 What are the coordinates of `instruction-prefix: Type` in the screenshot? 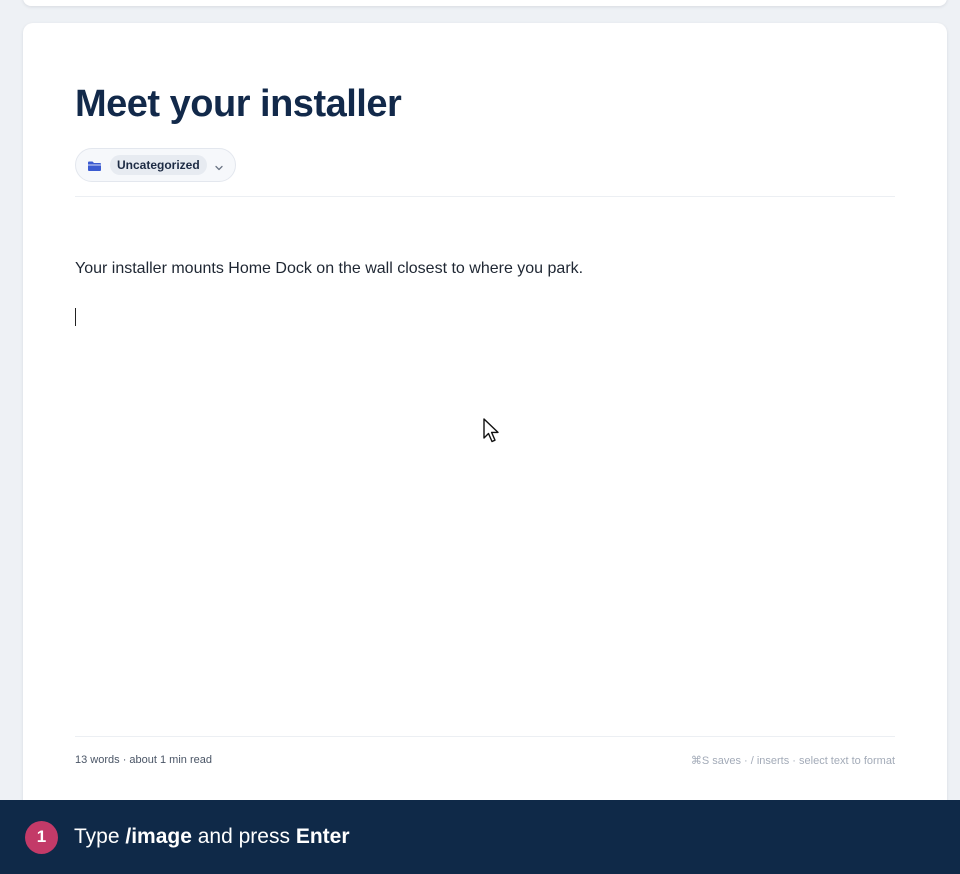 It's located at (100, 836).